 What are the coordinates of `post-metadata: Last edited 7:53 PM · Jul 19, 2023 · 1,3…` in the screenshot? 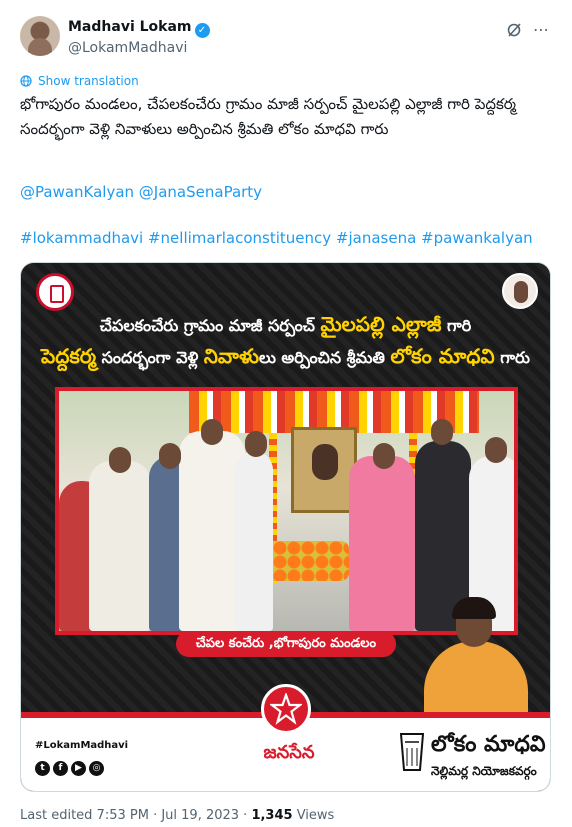 It's located at (177, 815).